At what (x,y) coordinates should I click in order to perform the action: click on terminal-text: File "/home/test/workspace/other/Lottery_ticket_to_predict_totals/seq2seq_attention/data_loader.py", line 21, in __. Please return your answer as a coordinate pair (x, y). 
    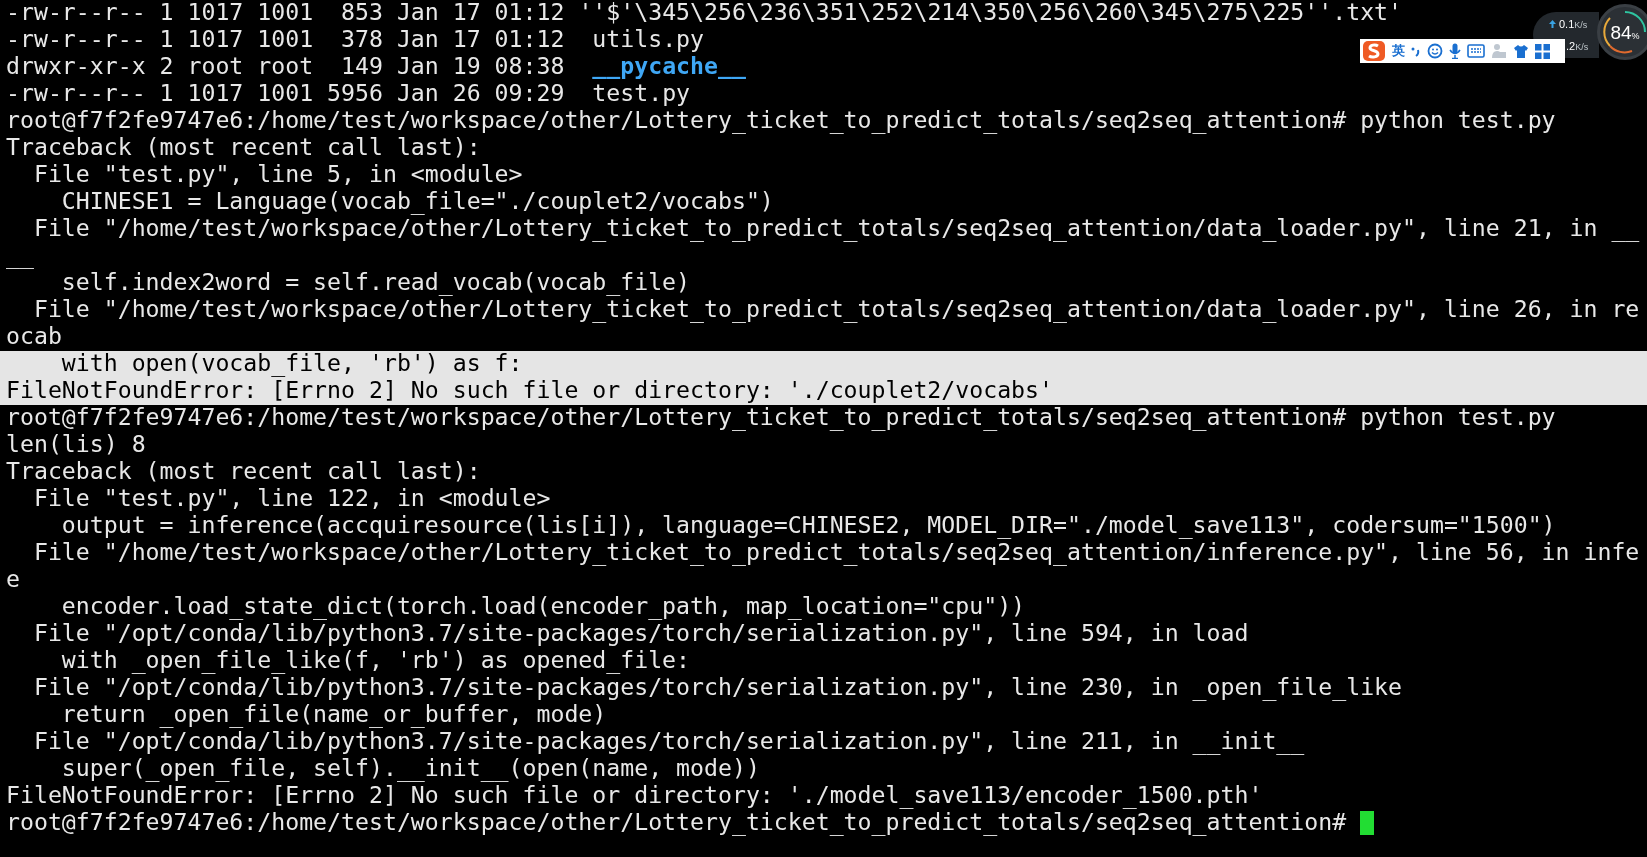
    Looking at the image, I should click on (836, 229).